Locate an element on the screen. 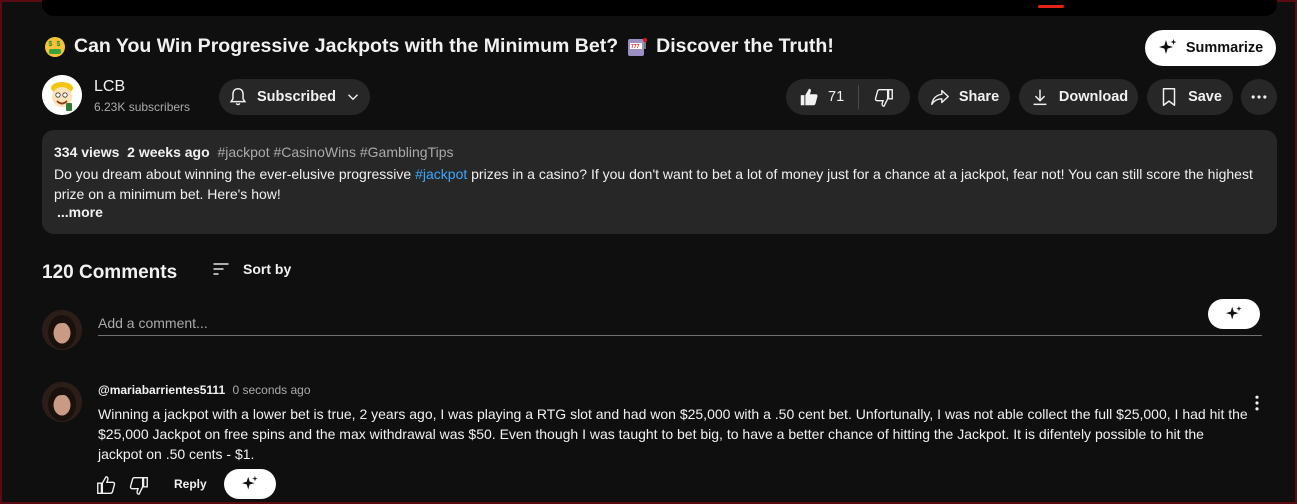  dislike-button is located at coordinates (877, 97).